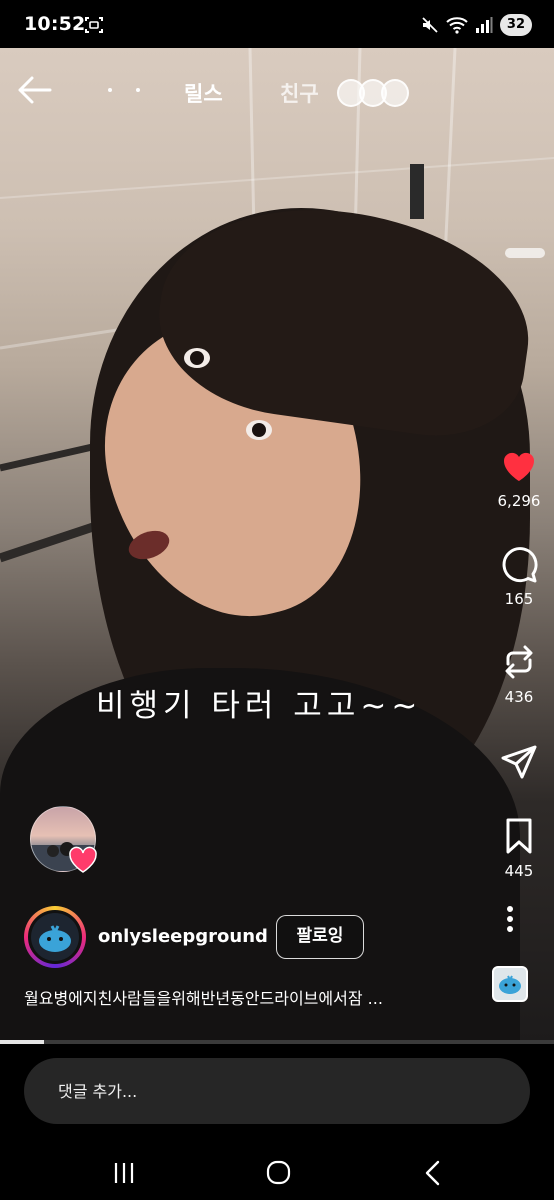 The width and height of the screenshot is (554, 1200). What do you see at coordinates (519, 871) in the screenshot?
I see `save-count: 445` at bounding box center [519, 871].